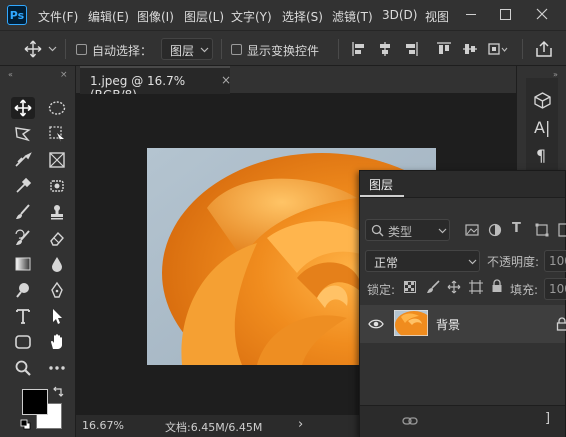  Describe the element at coordinates (448, 324) in the screenshot. I see `layer-name: 背景` at that location.